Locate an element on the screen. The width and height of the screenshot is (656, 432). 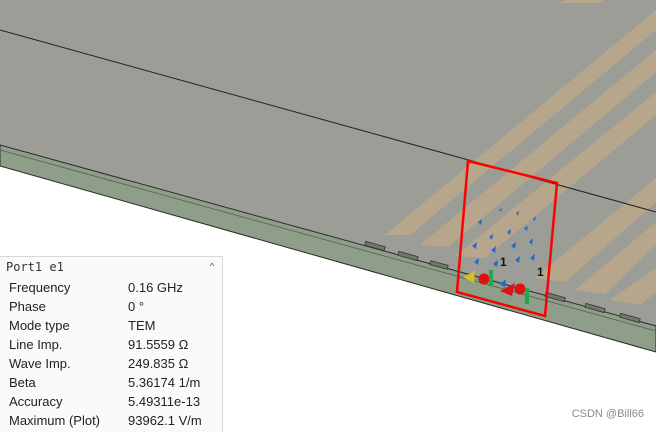
prop-row-phase: Phase 0 ° is located at coordinates (111, 306).